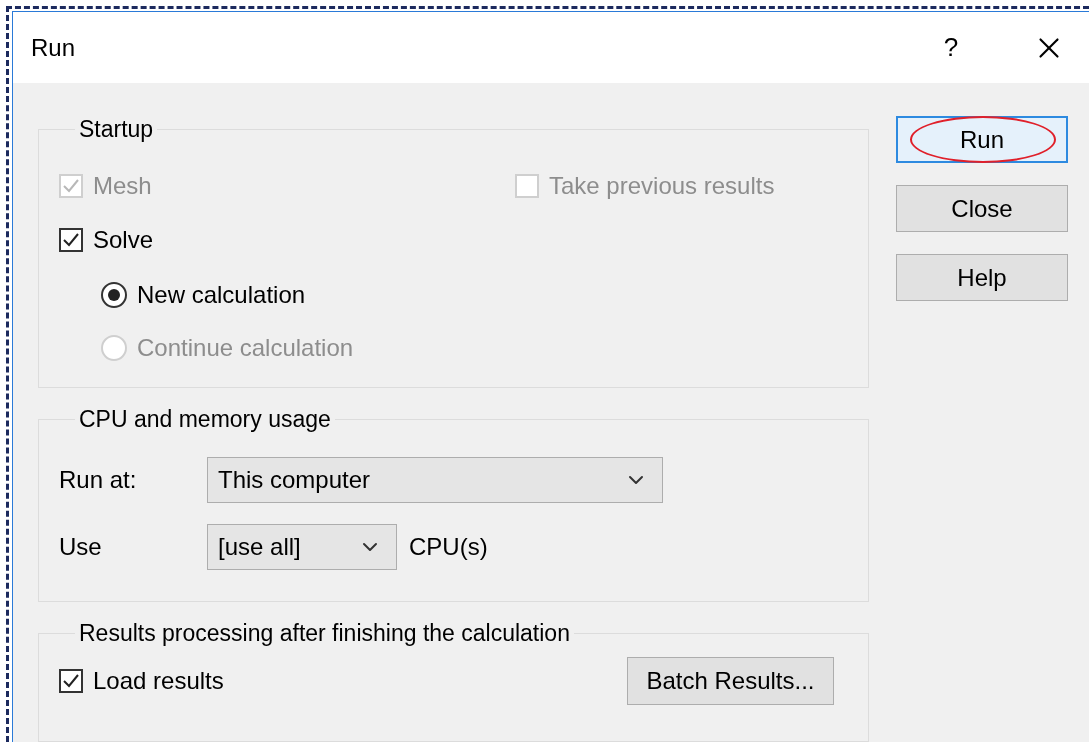  Describe the element at coordinates (324, 633) in the screenshot. I see `group-title: Results processing after finishing the calculation` at that location.